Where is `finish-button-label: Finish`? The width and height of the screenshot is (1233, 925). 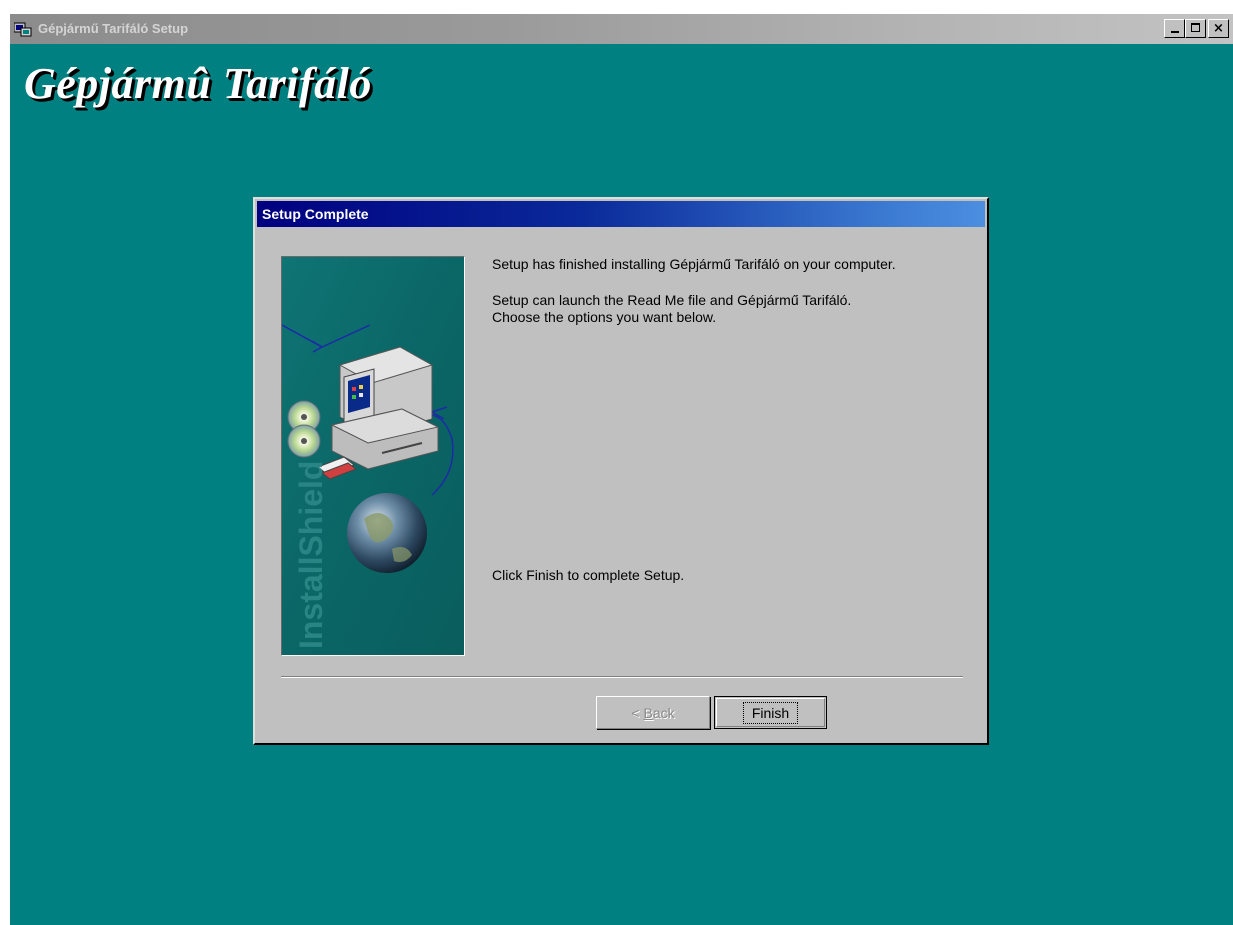
finish-button-label: Finish is located at coordinates (770, 712).